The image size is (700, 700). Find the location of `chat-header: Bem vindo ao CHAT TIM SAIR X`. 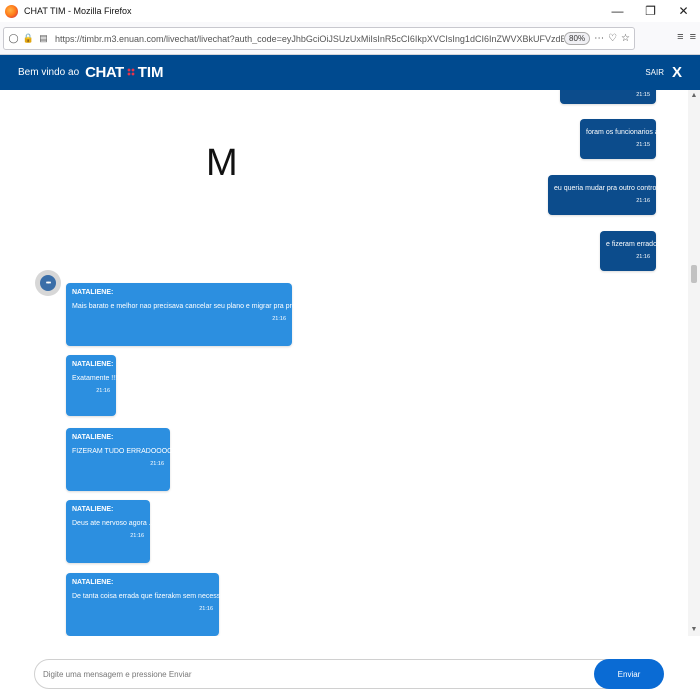

chat-header: Bem vindo ao CHAT TIM SAIR X is located at coordinates (350, 72).